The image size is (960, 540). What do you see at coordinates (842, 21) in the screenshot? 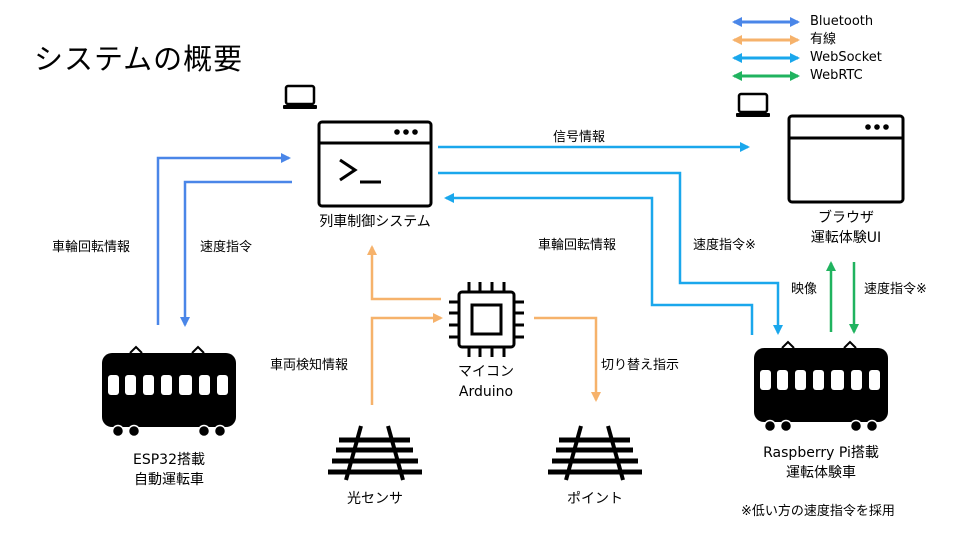
I see `legend-label-bluetooth: Bluetooth` at bounding box center [842, 21].